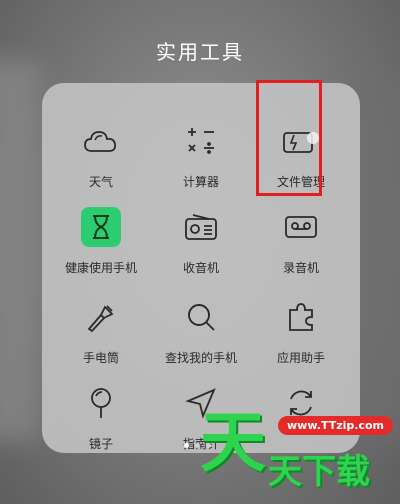 The width and height of the screenshot is (400, 504). I want to click on tool-label: 录音机, so click(300, 268).